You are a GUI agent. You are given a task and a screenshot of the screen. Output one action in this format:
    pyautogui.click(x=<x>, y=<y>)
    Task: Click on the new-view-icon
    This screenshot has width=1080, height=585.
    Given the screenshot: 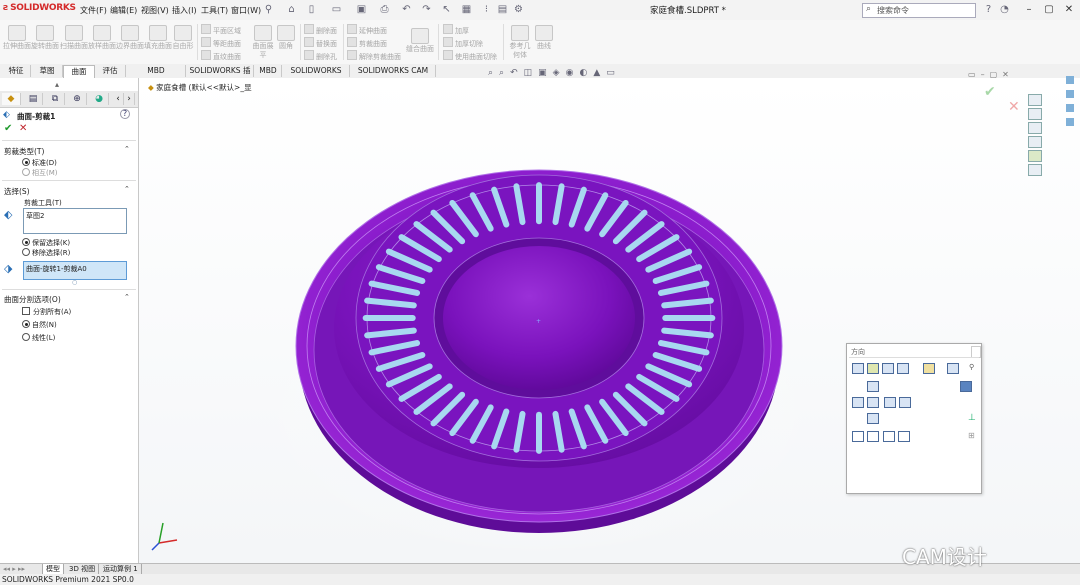 What is the action you would take?
    pyautogui.click(x=873, y=368)
    